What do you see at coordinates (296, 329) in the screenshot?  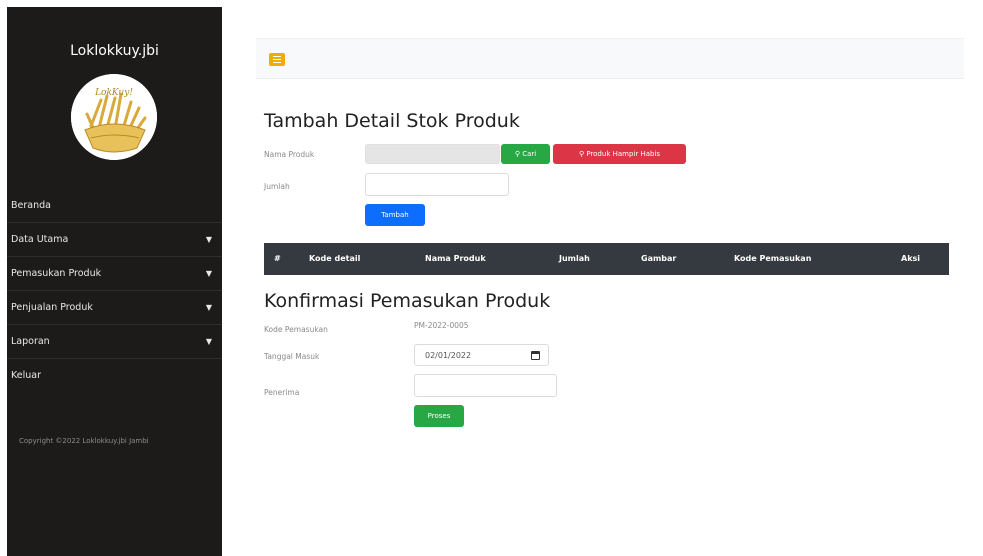 I see `kode-pemasukan-label: Kode Pemasukan` at bounding box center [296, 329].